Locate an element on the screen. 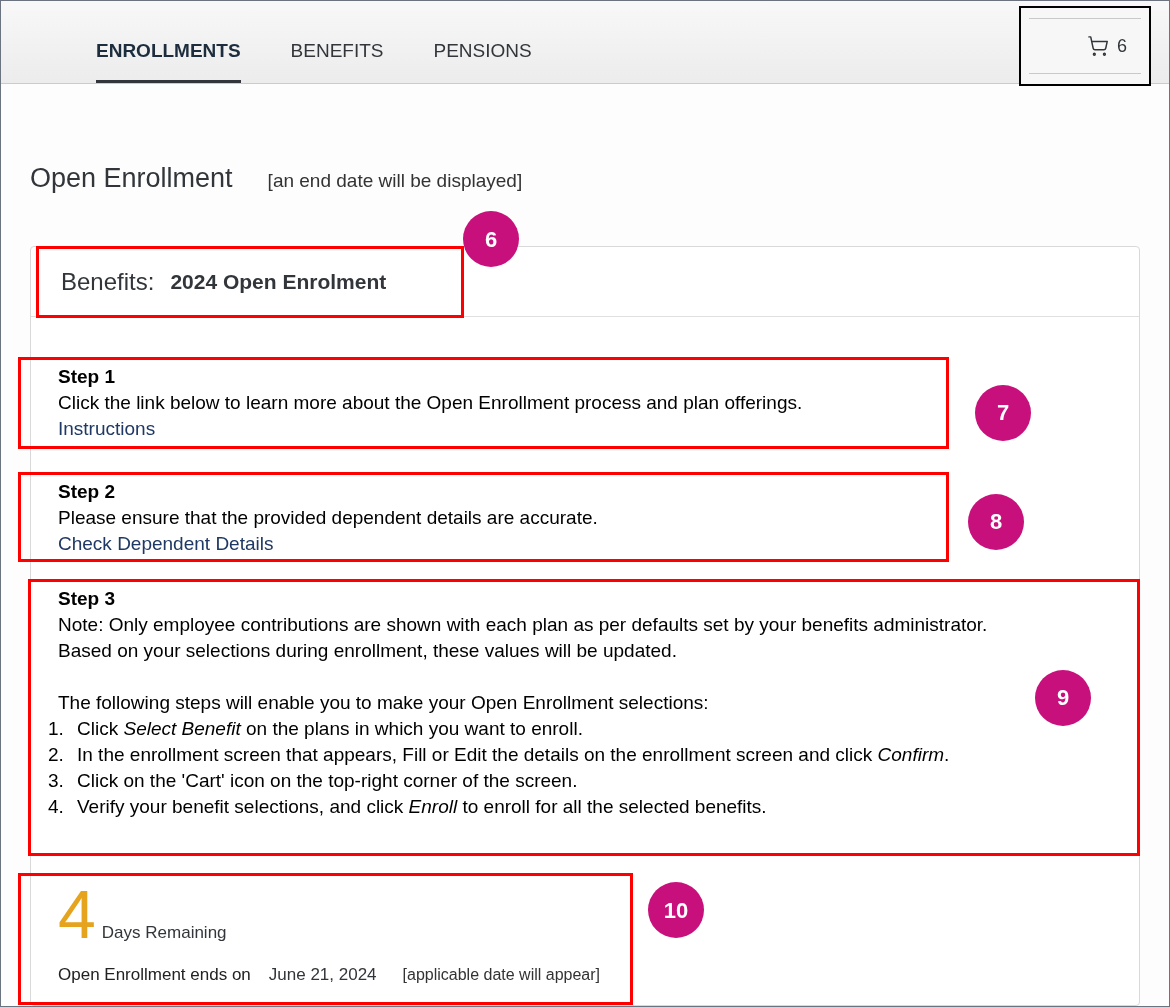  list-number: 1. is located at coordinates (56, 729).